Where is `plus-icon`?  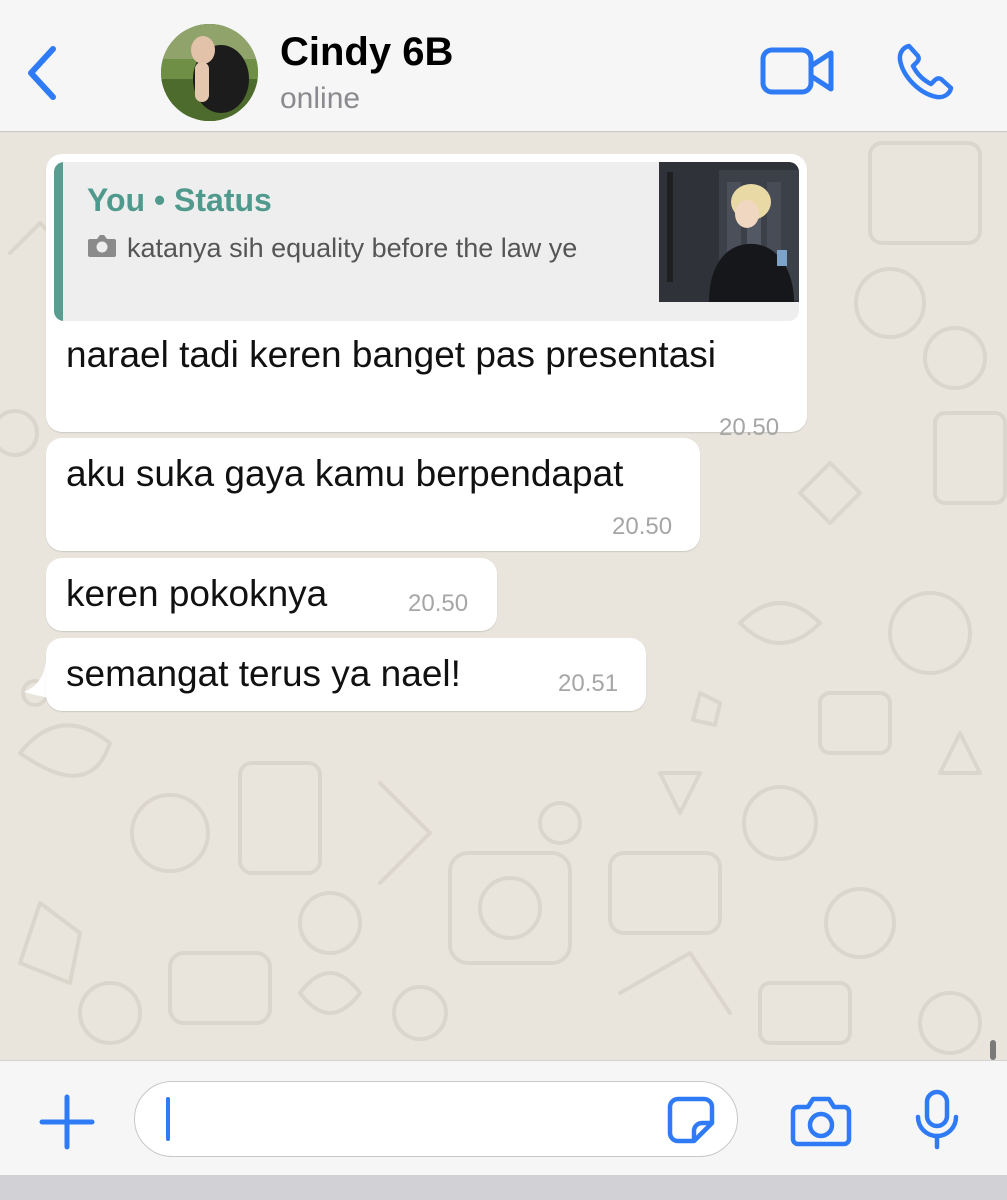 plus-icon is located at coordinates (67, 1122).